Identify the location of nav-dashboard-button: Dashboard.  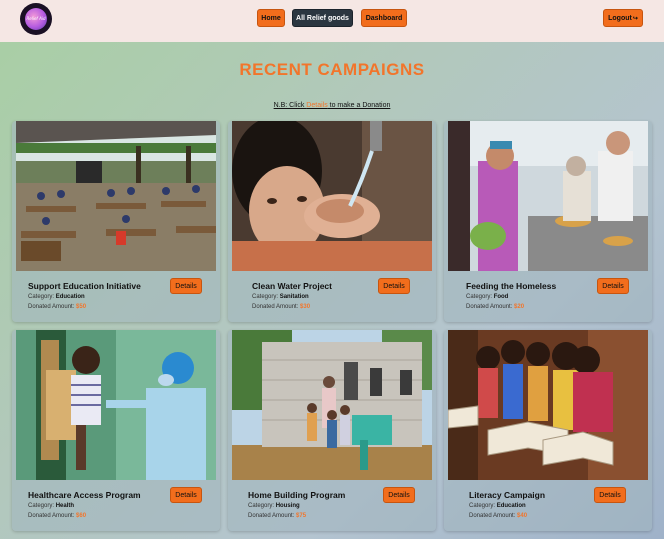
(384, 18).